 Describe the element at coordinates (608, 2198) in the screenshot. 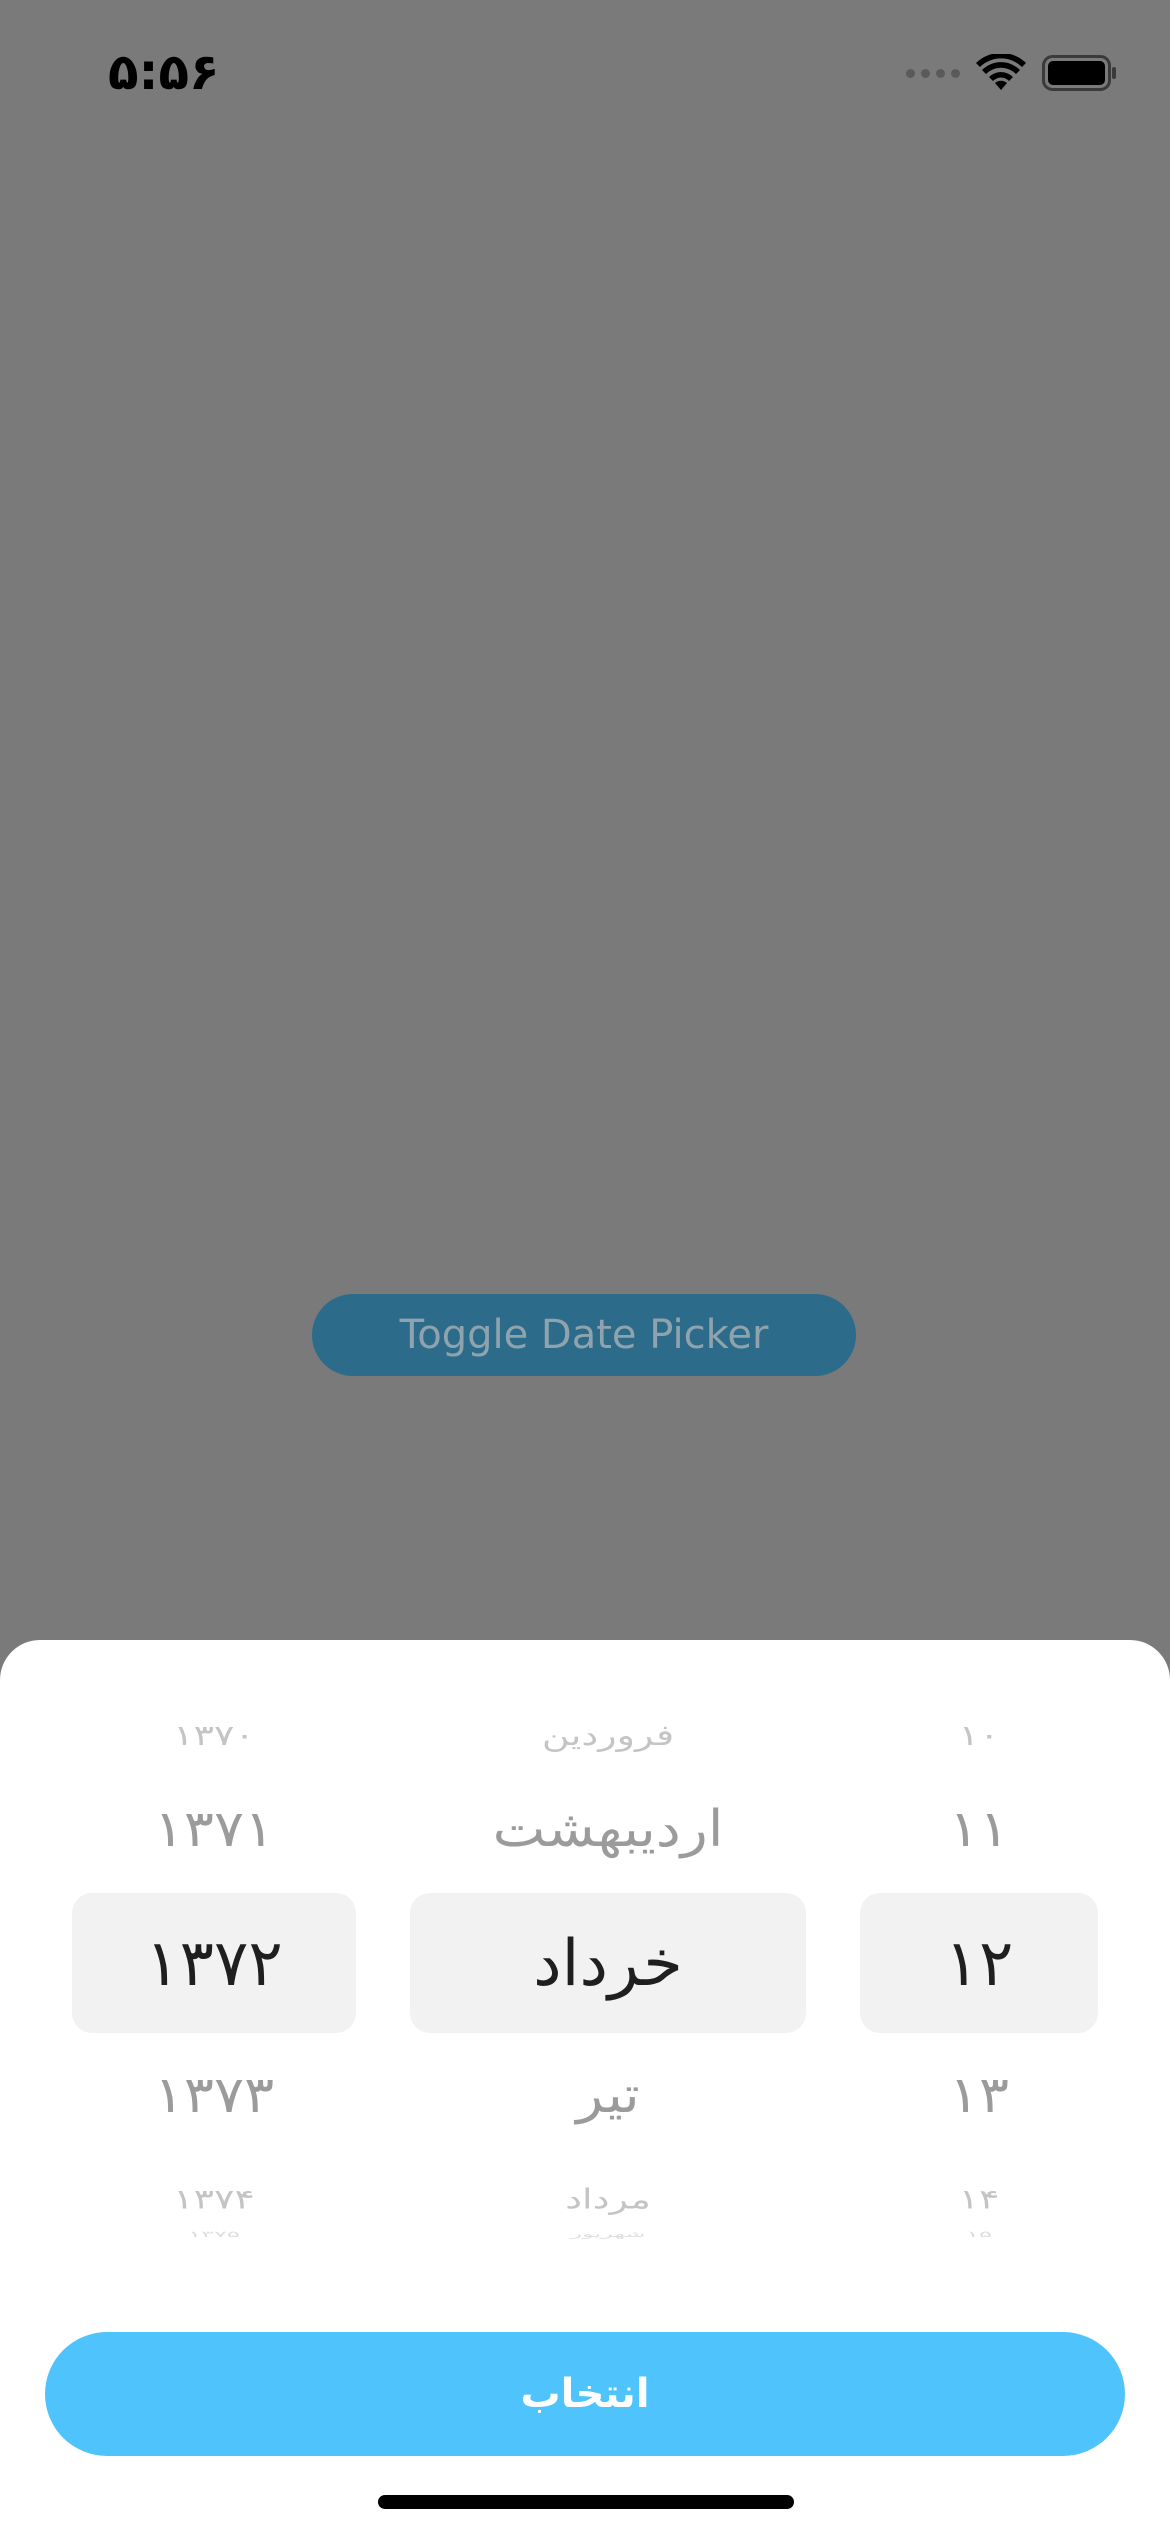

I see `month-option: مرداد` at that location.